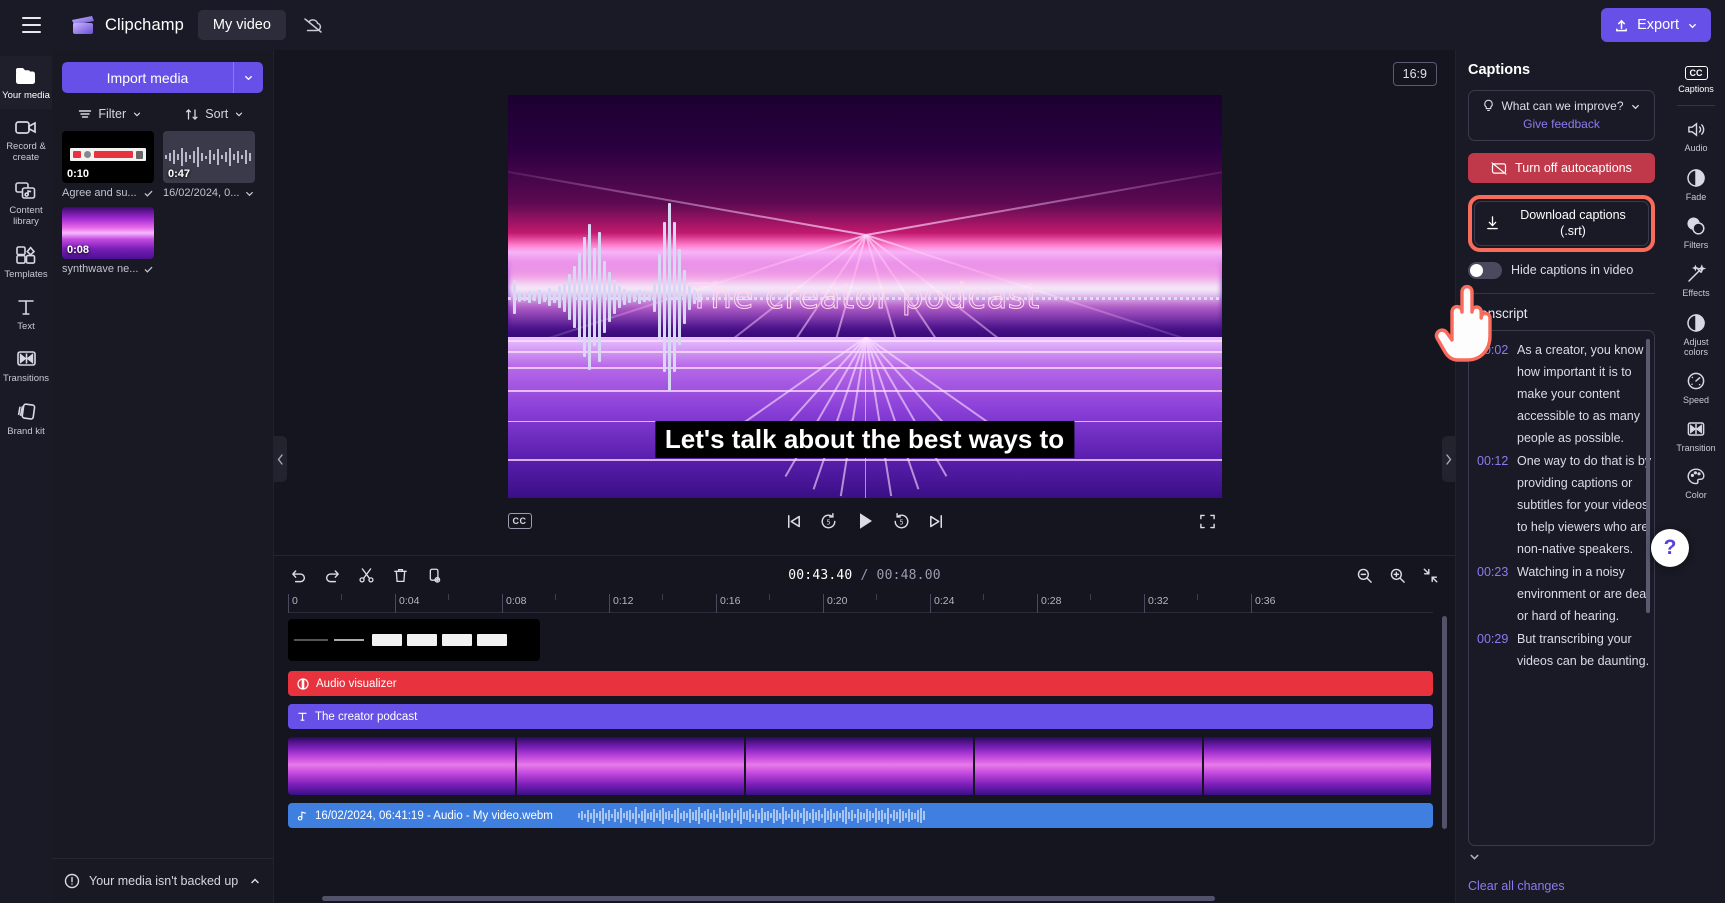  Describe the element at coordinates (26, 418) in the screenshot. I see `sidebar-item-brand-kit: Brand kit` at that location.